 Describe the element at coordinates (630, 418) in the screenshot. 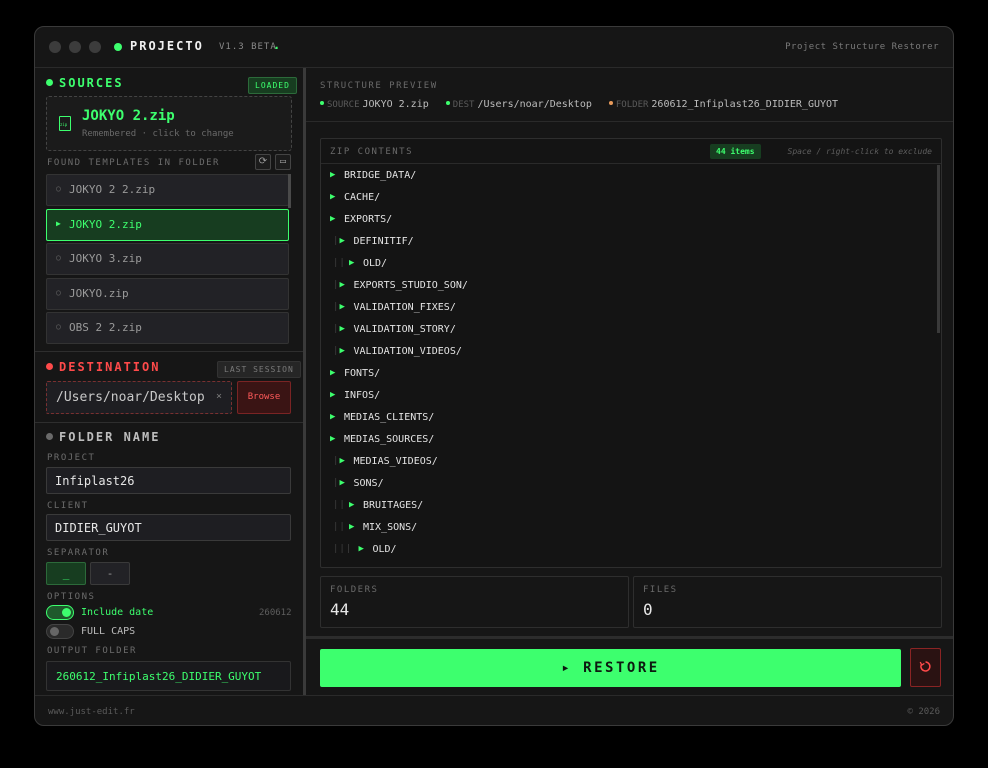

I see `tree-row: ▶ MEDIAS_CLIENTS/` at that location.